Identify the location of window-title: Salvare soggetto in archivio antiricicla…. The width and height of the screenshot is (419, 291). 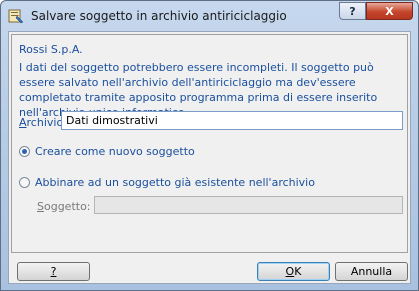
(159, 16).